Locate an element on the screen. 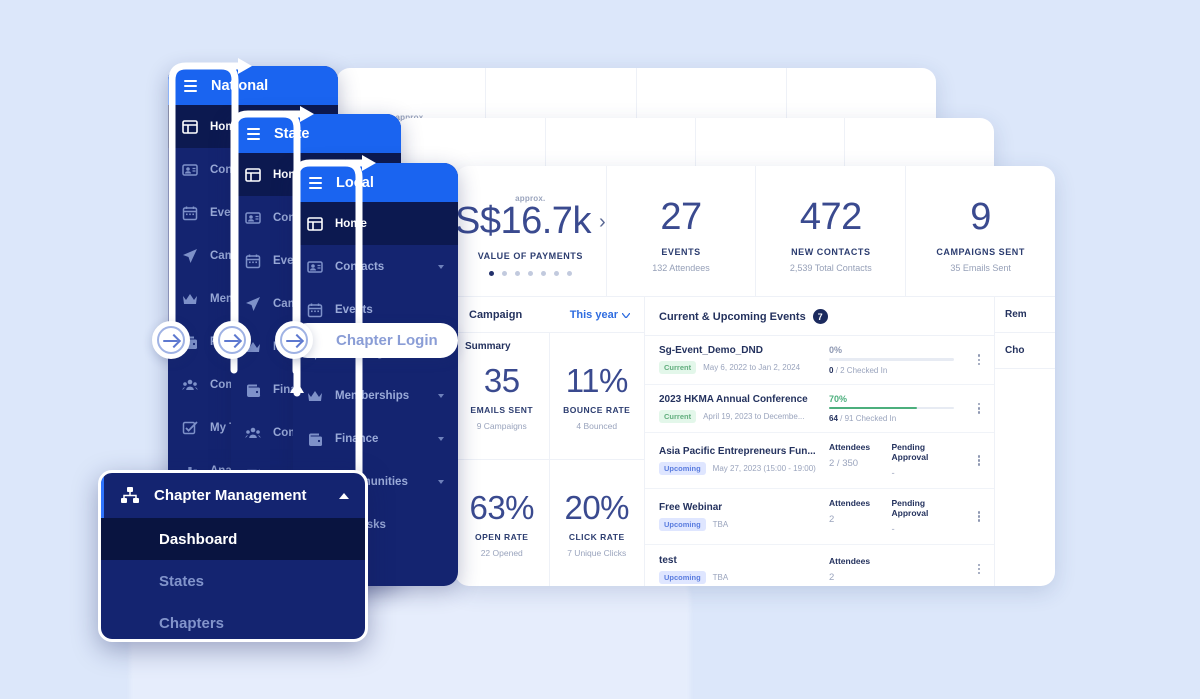 The image size is (1200, 699). campaign-metric-emails-sent: Summary 35 EMAILS SENT 9 Campaigns is located at coordinates (502, 396).